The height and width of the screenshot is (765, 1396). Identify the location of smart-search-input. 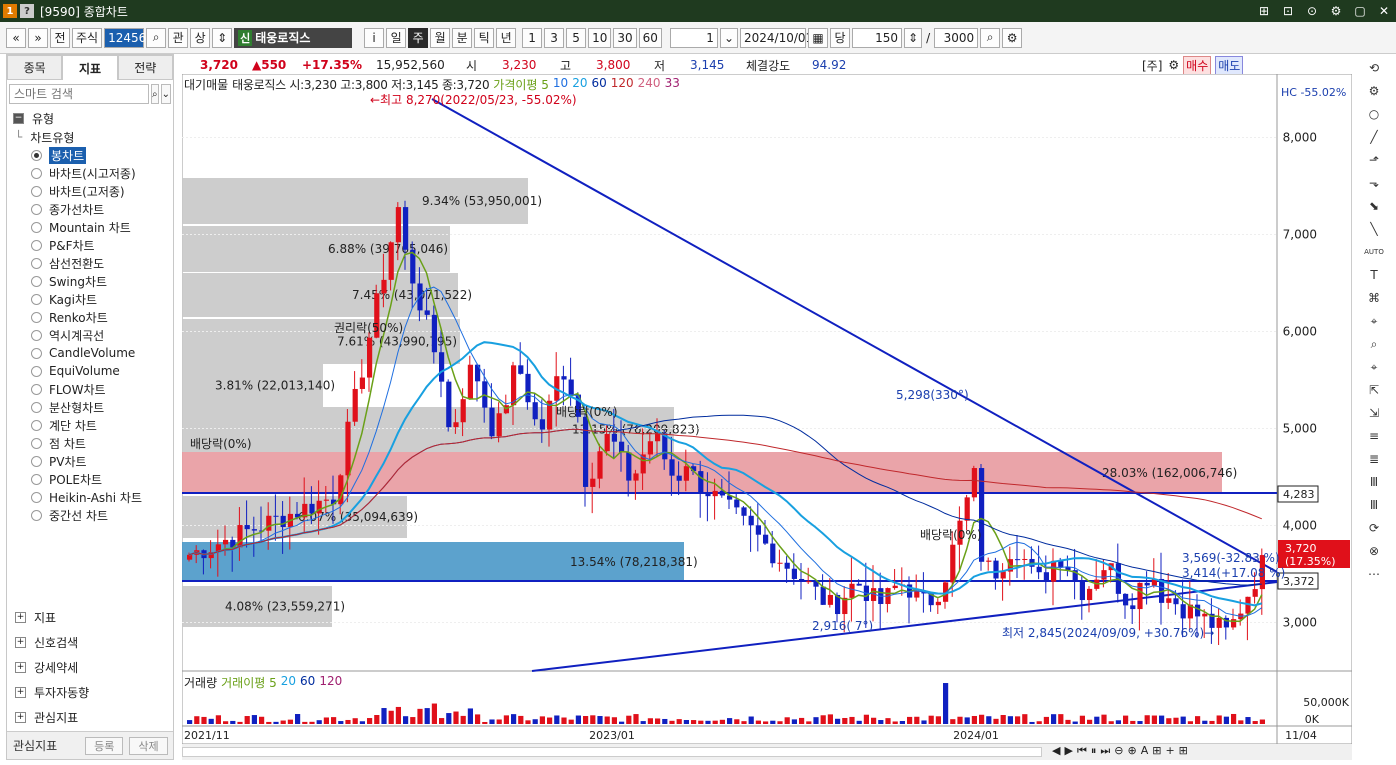
(79, 94).